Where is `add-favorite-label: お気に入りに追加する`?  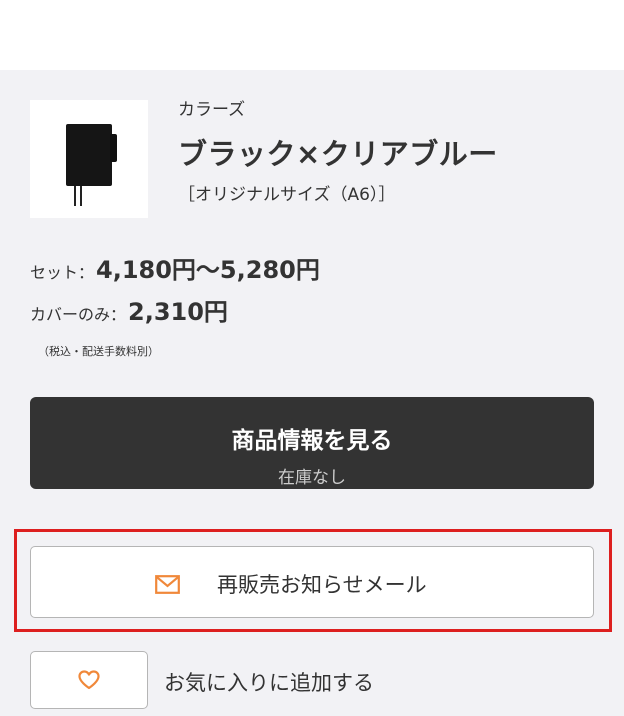 add-favorite-label: お気に入りに追加する is located at coordinates (269, 682).